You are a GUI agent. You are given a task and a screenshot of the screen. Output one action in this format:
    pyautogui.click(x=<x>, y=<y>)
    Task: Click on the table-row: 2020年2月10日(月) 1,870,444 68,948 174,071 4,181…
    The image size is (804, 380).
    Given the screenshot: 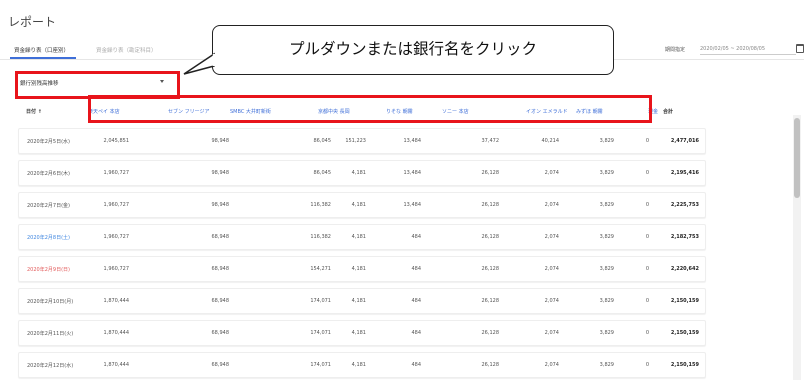 What is the action you would take?
    pyautogui.click(x=362, y=301)
    